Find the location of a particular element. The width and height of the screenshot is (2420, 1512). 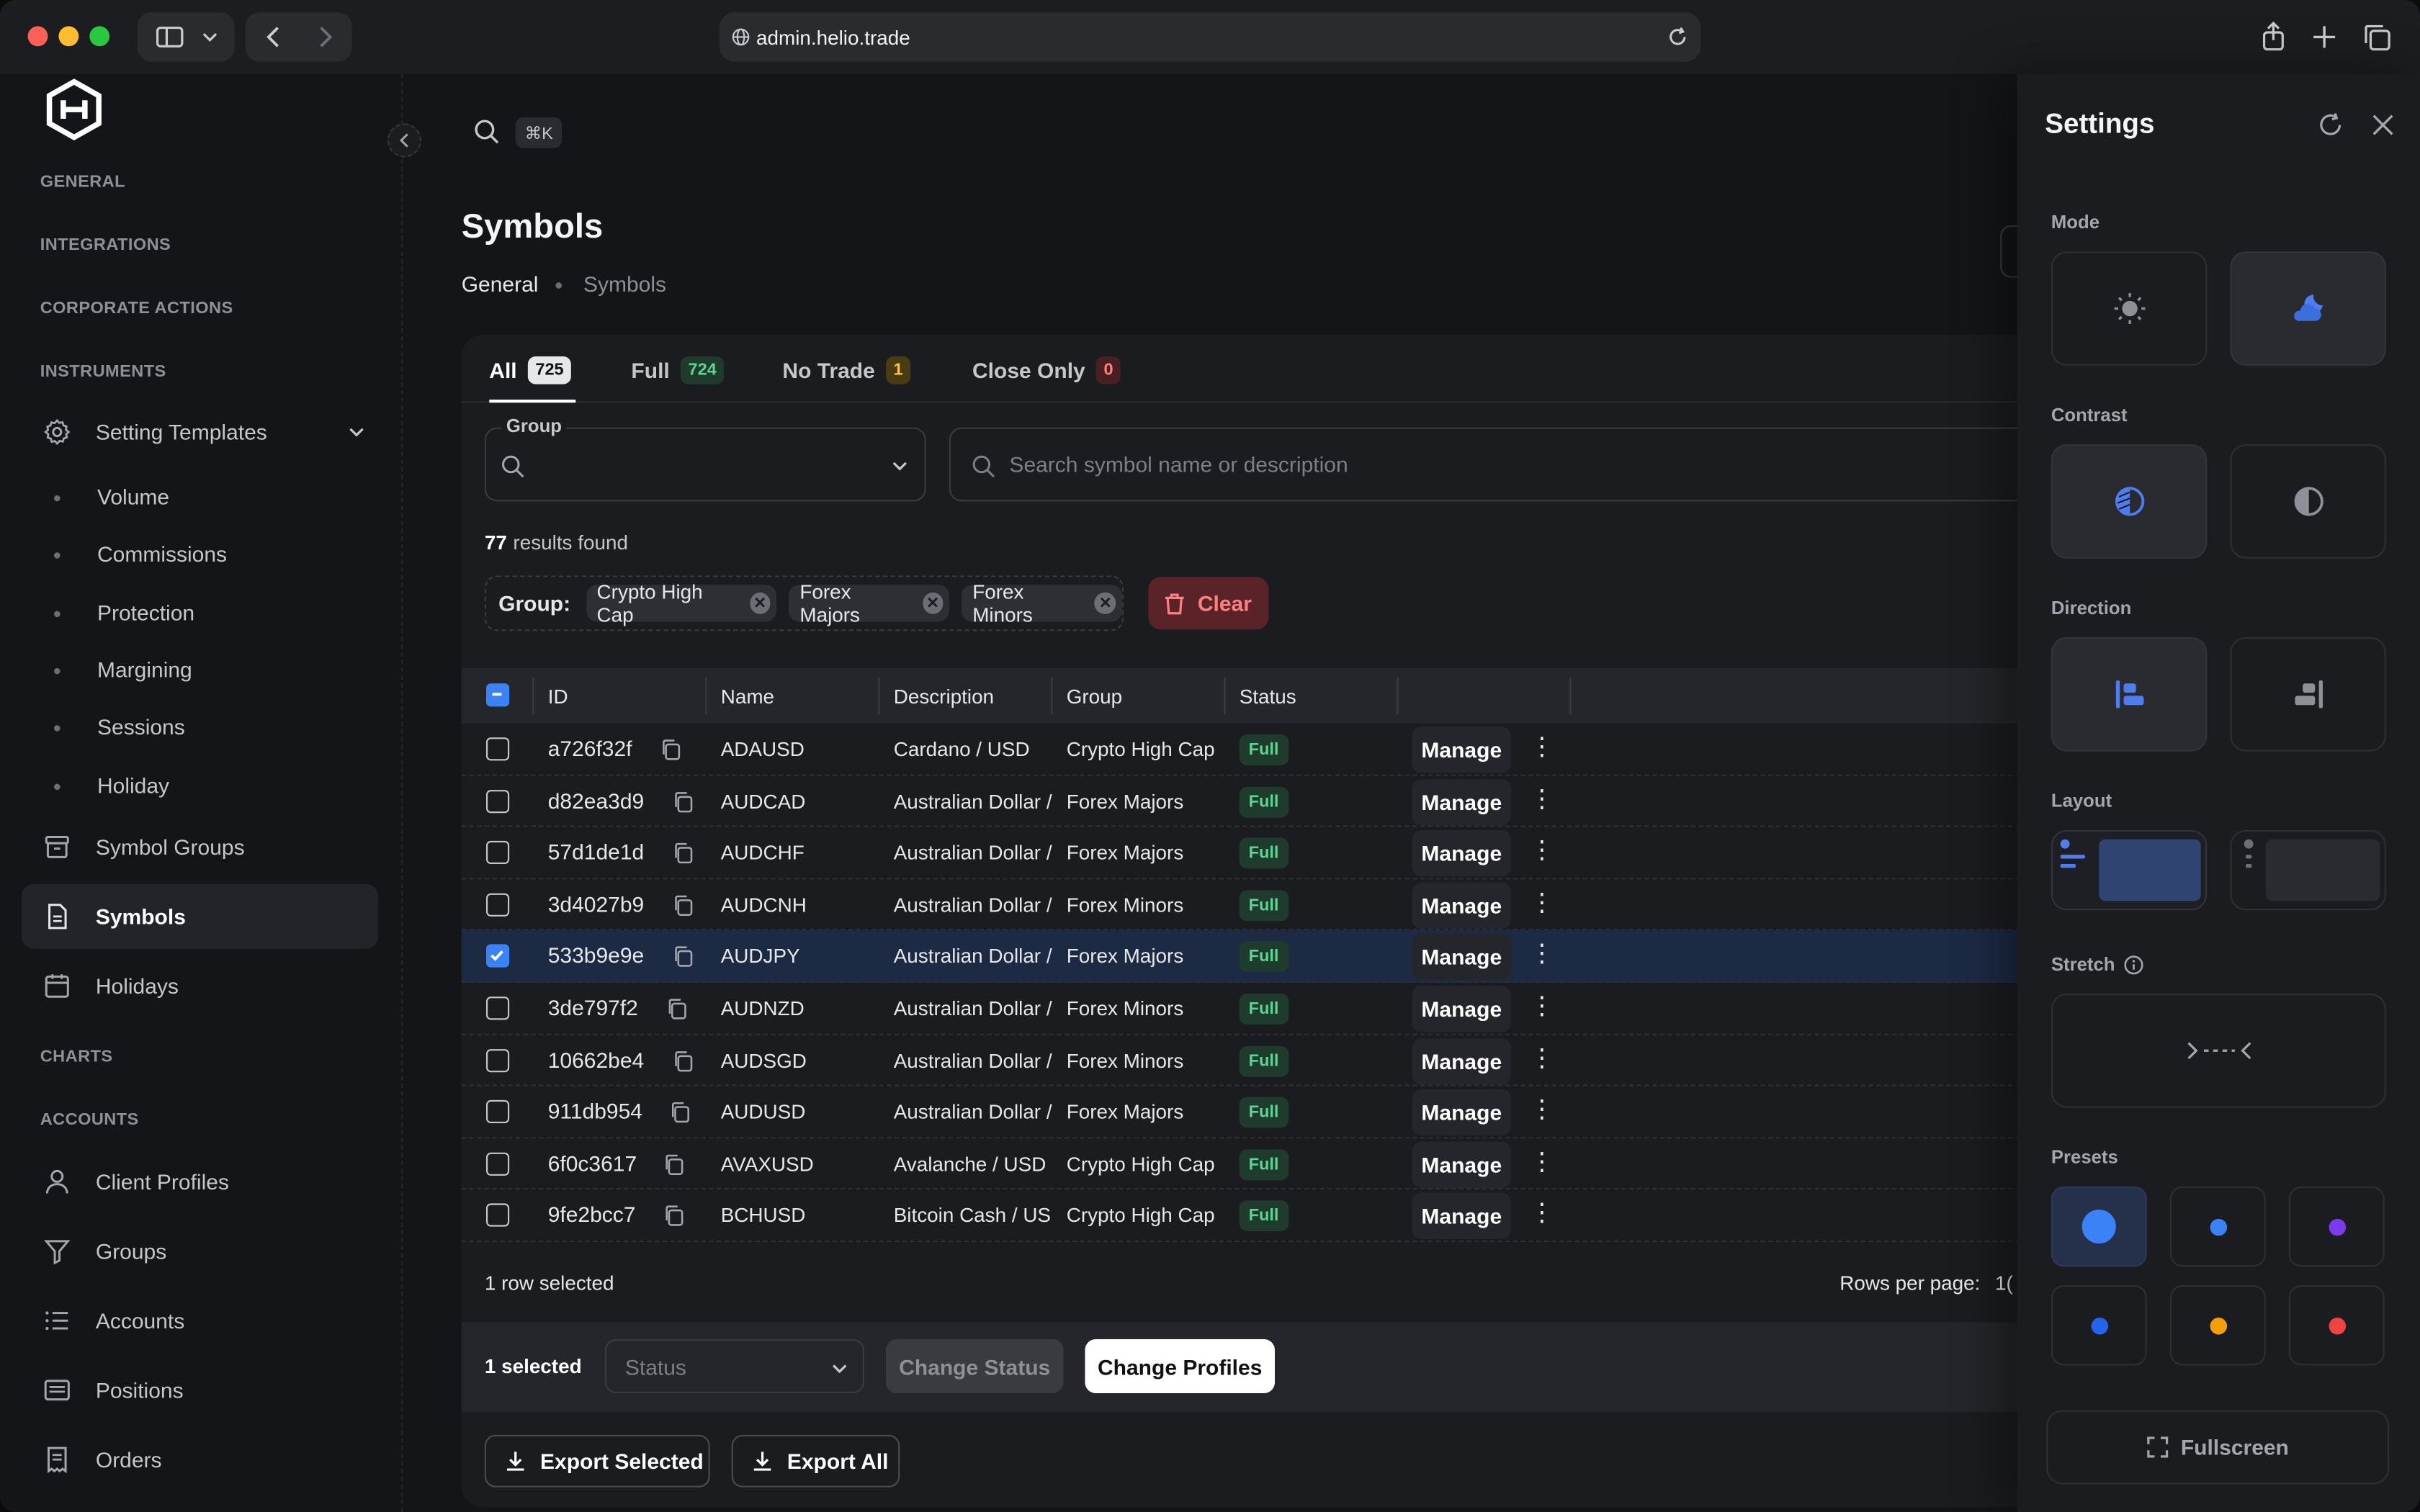

new-tab-icon is located at coordinates (2325, 37).